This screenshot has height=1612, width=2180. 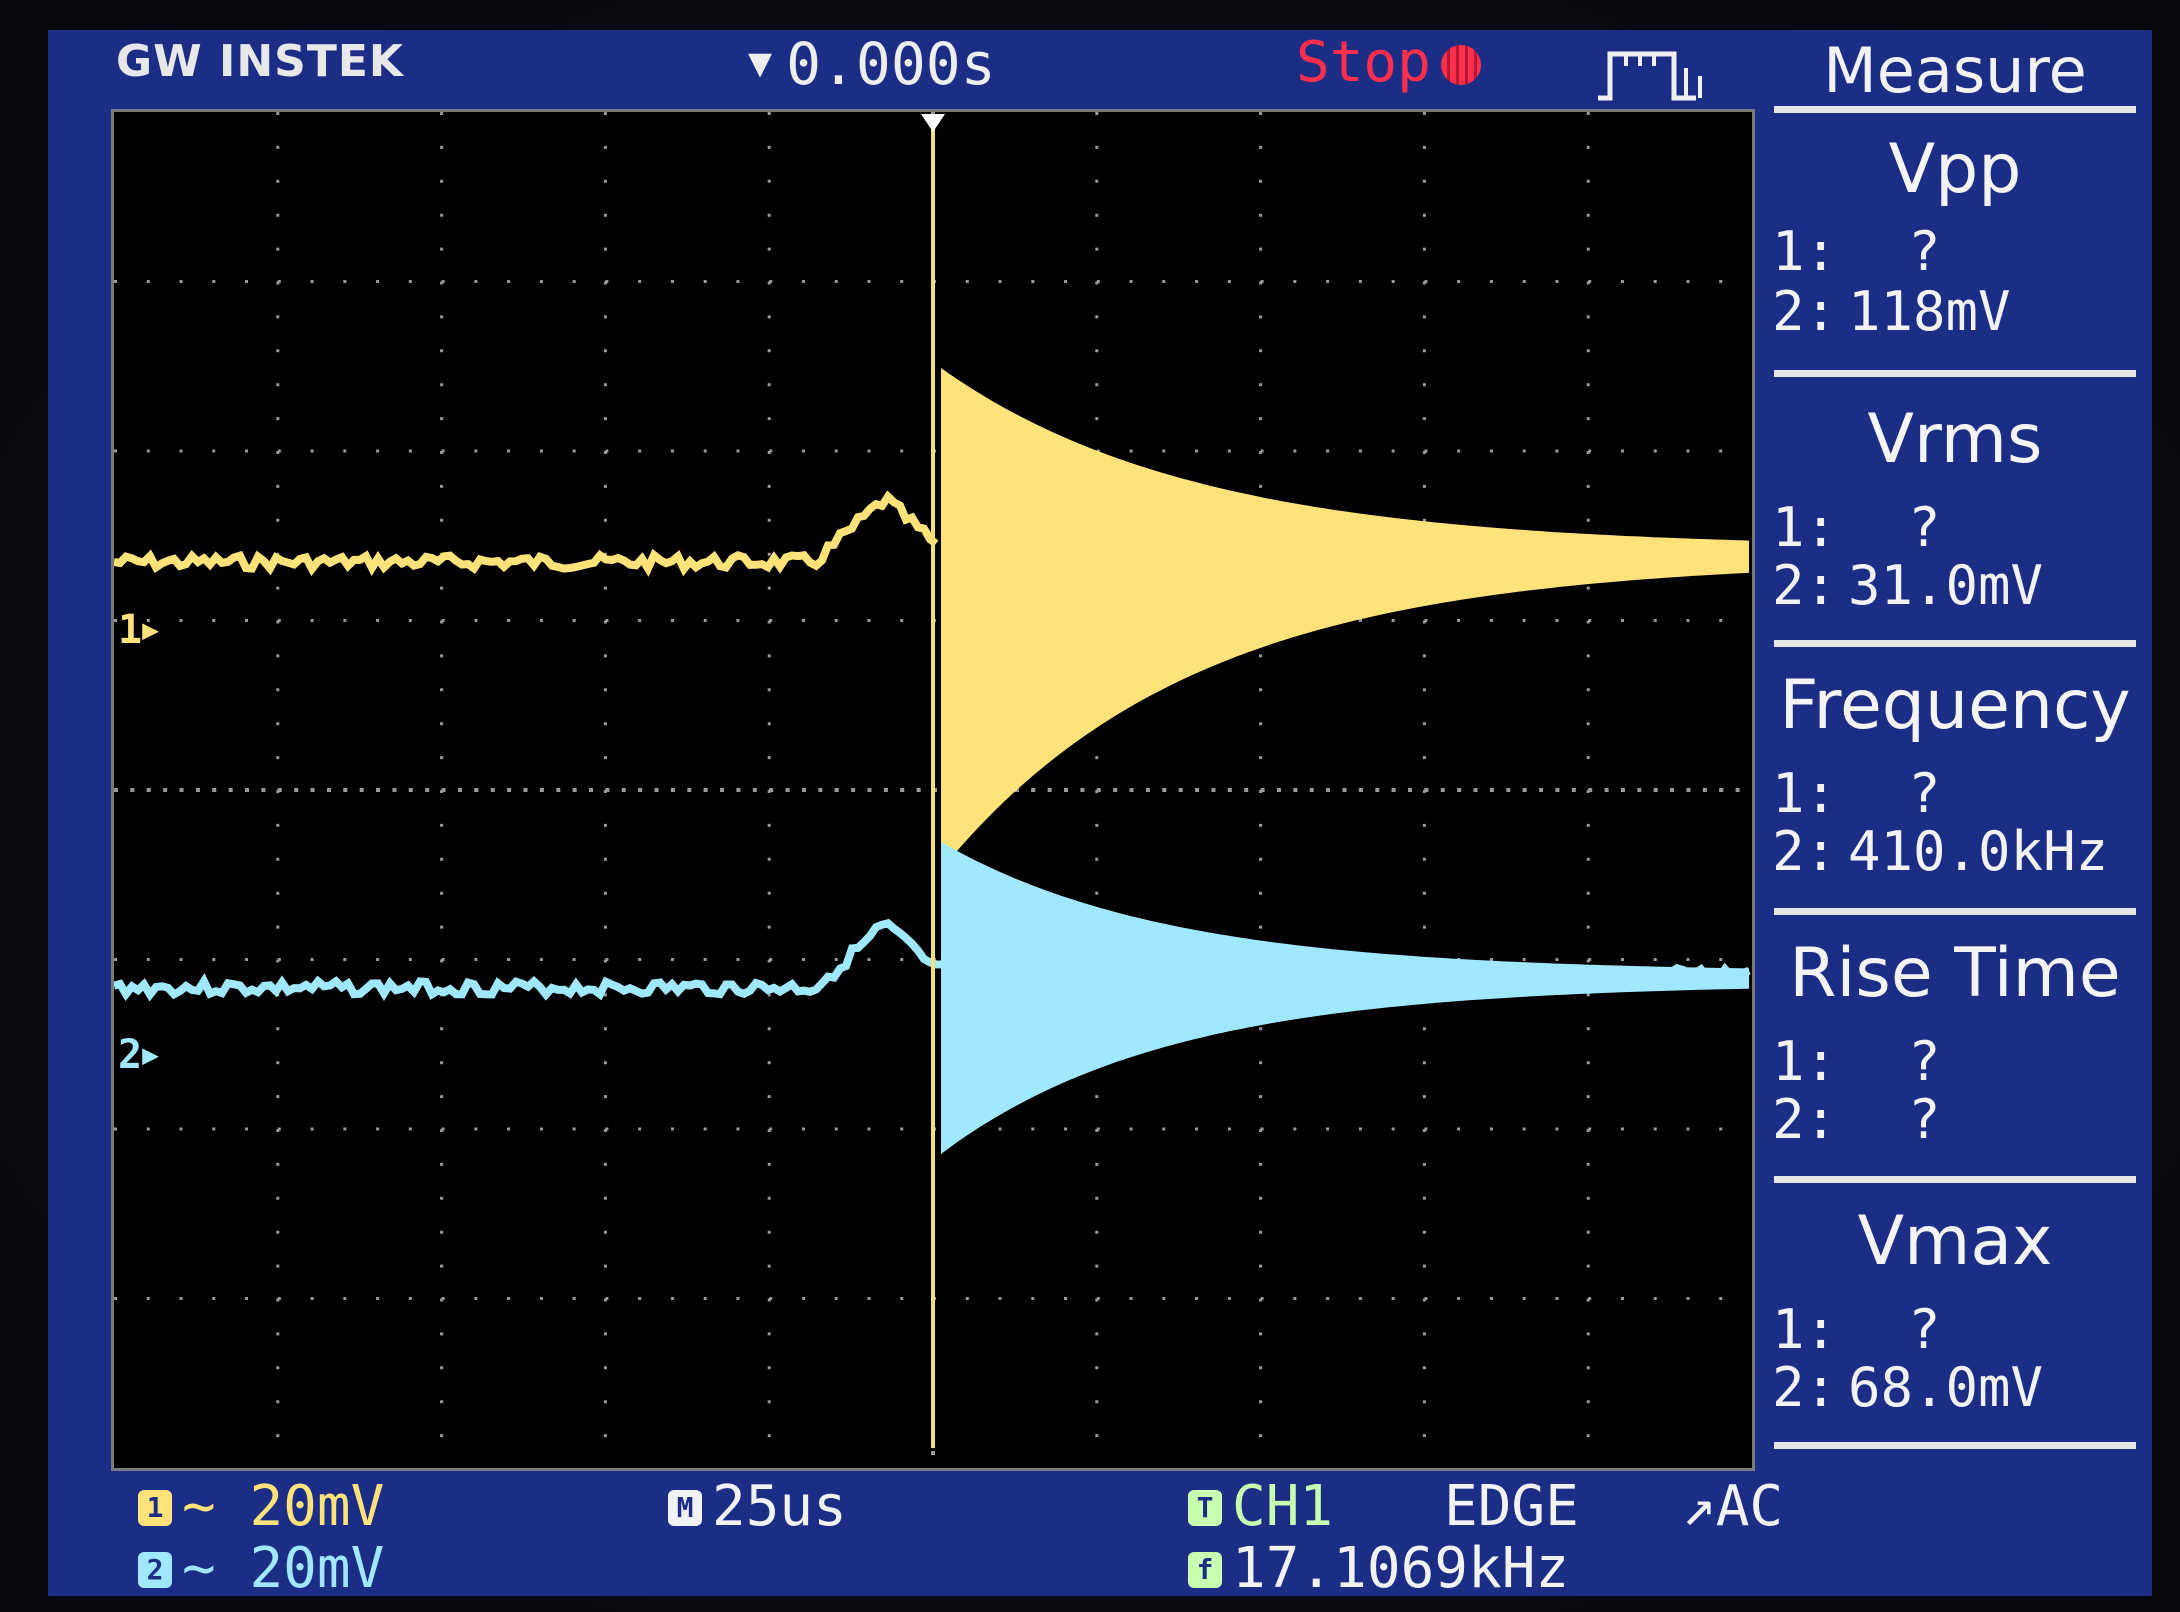 What do you see at coordinates (1955, 70) in the screenshot?
I see `measure-title: Measure` at bounding box center [1955, 70].